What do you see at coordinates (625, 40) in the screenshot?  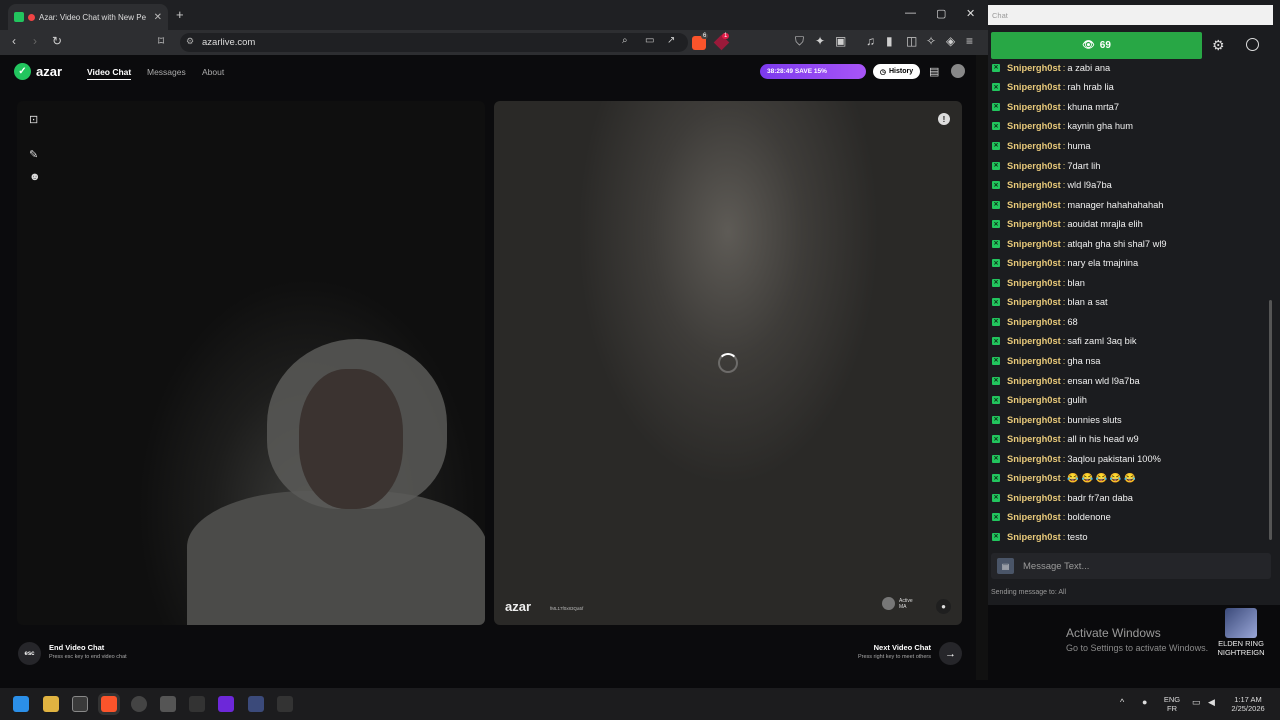 I see `zoom-icon: ⌕` at bounding box center [625, 40].